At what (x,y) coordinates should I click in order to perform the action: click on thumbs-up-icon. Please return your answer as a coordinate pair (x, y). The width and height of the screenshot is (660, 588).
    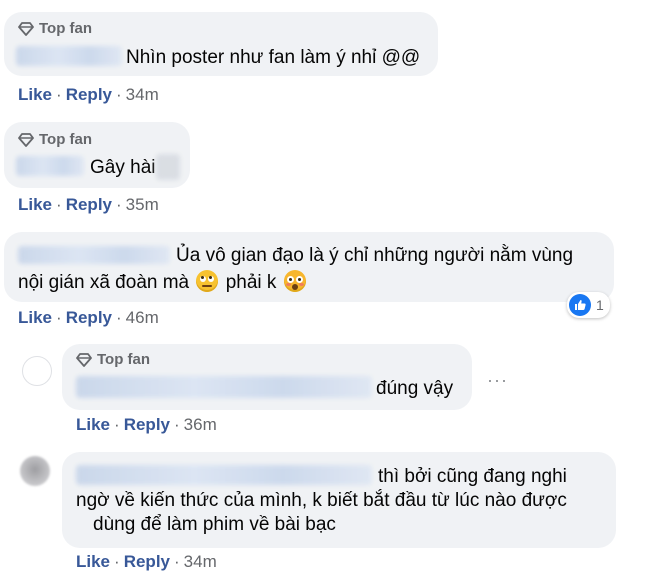
    Looking at the image, I should click on (580, 305).